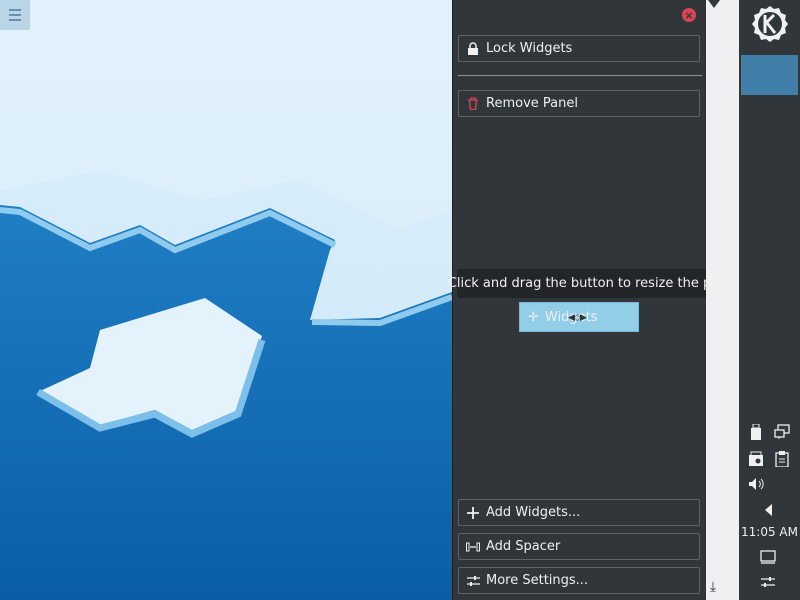 The width and height of the screenshot is (800, 600). I want to click on vault-icon, so click(756, 459).